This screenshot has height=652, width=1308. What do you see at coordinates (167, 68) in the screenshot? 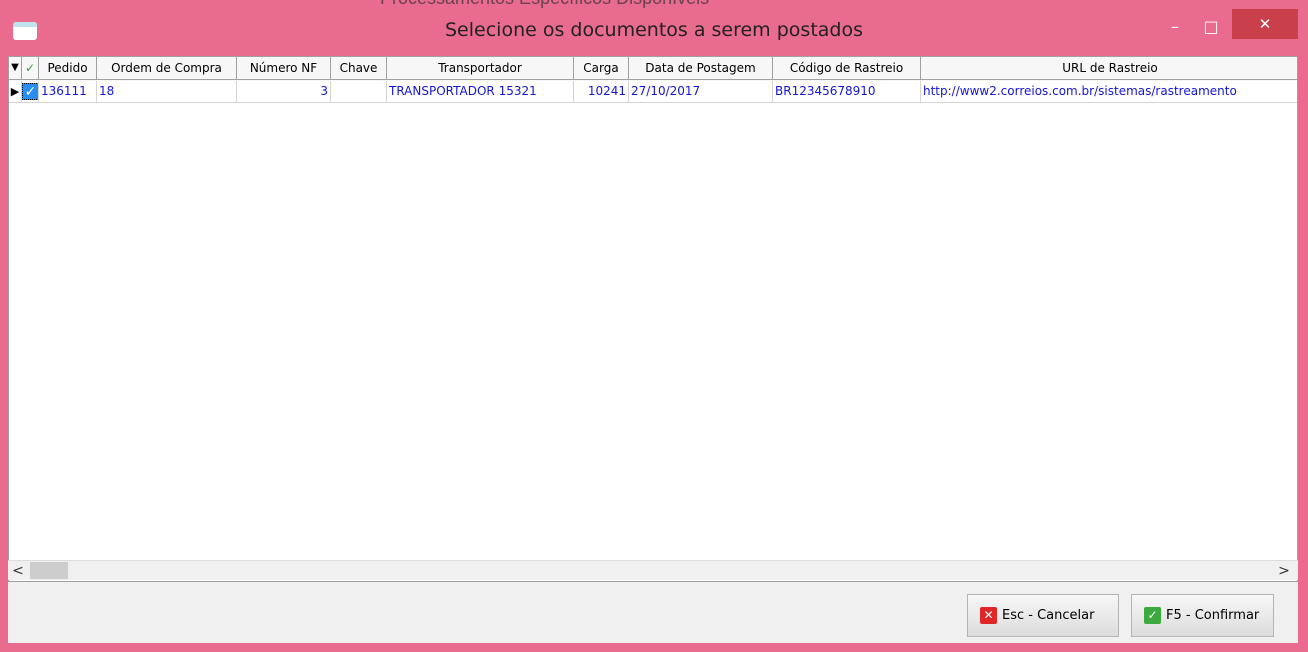
I see `column-header-ordem-de-compra: Ordem de Compra` at bounding box center [167, 68].